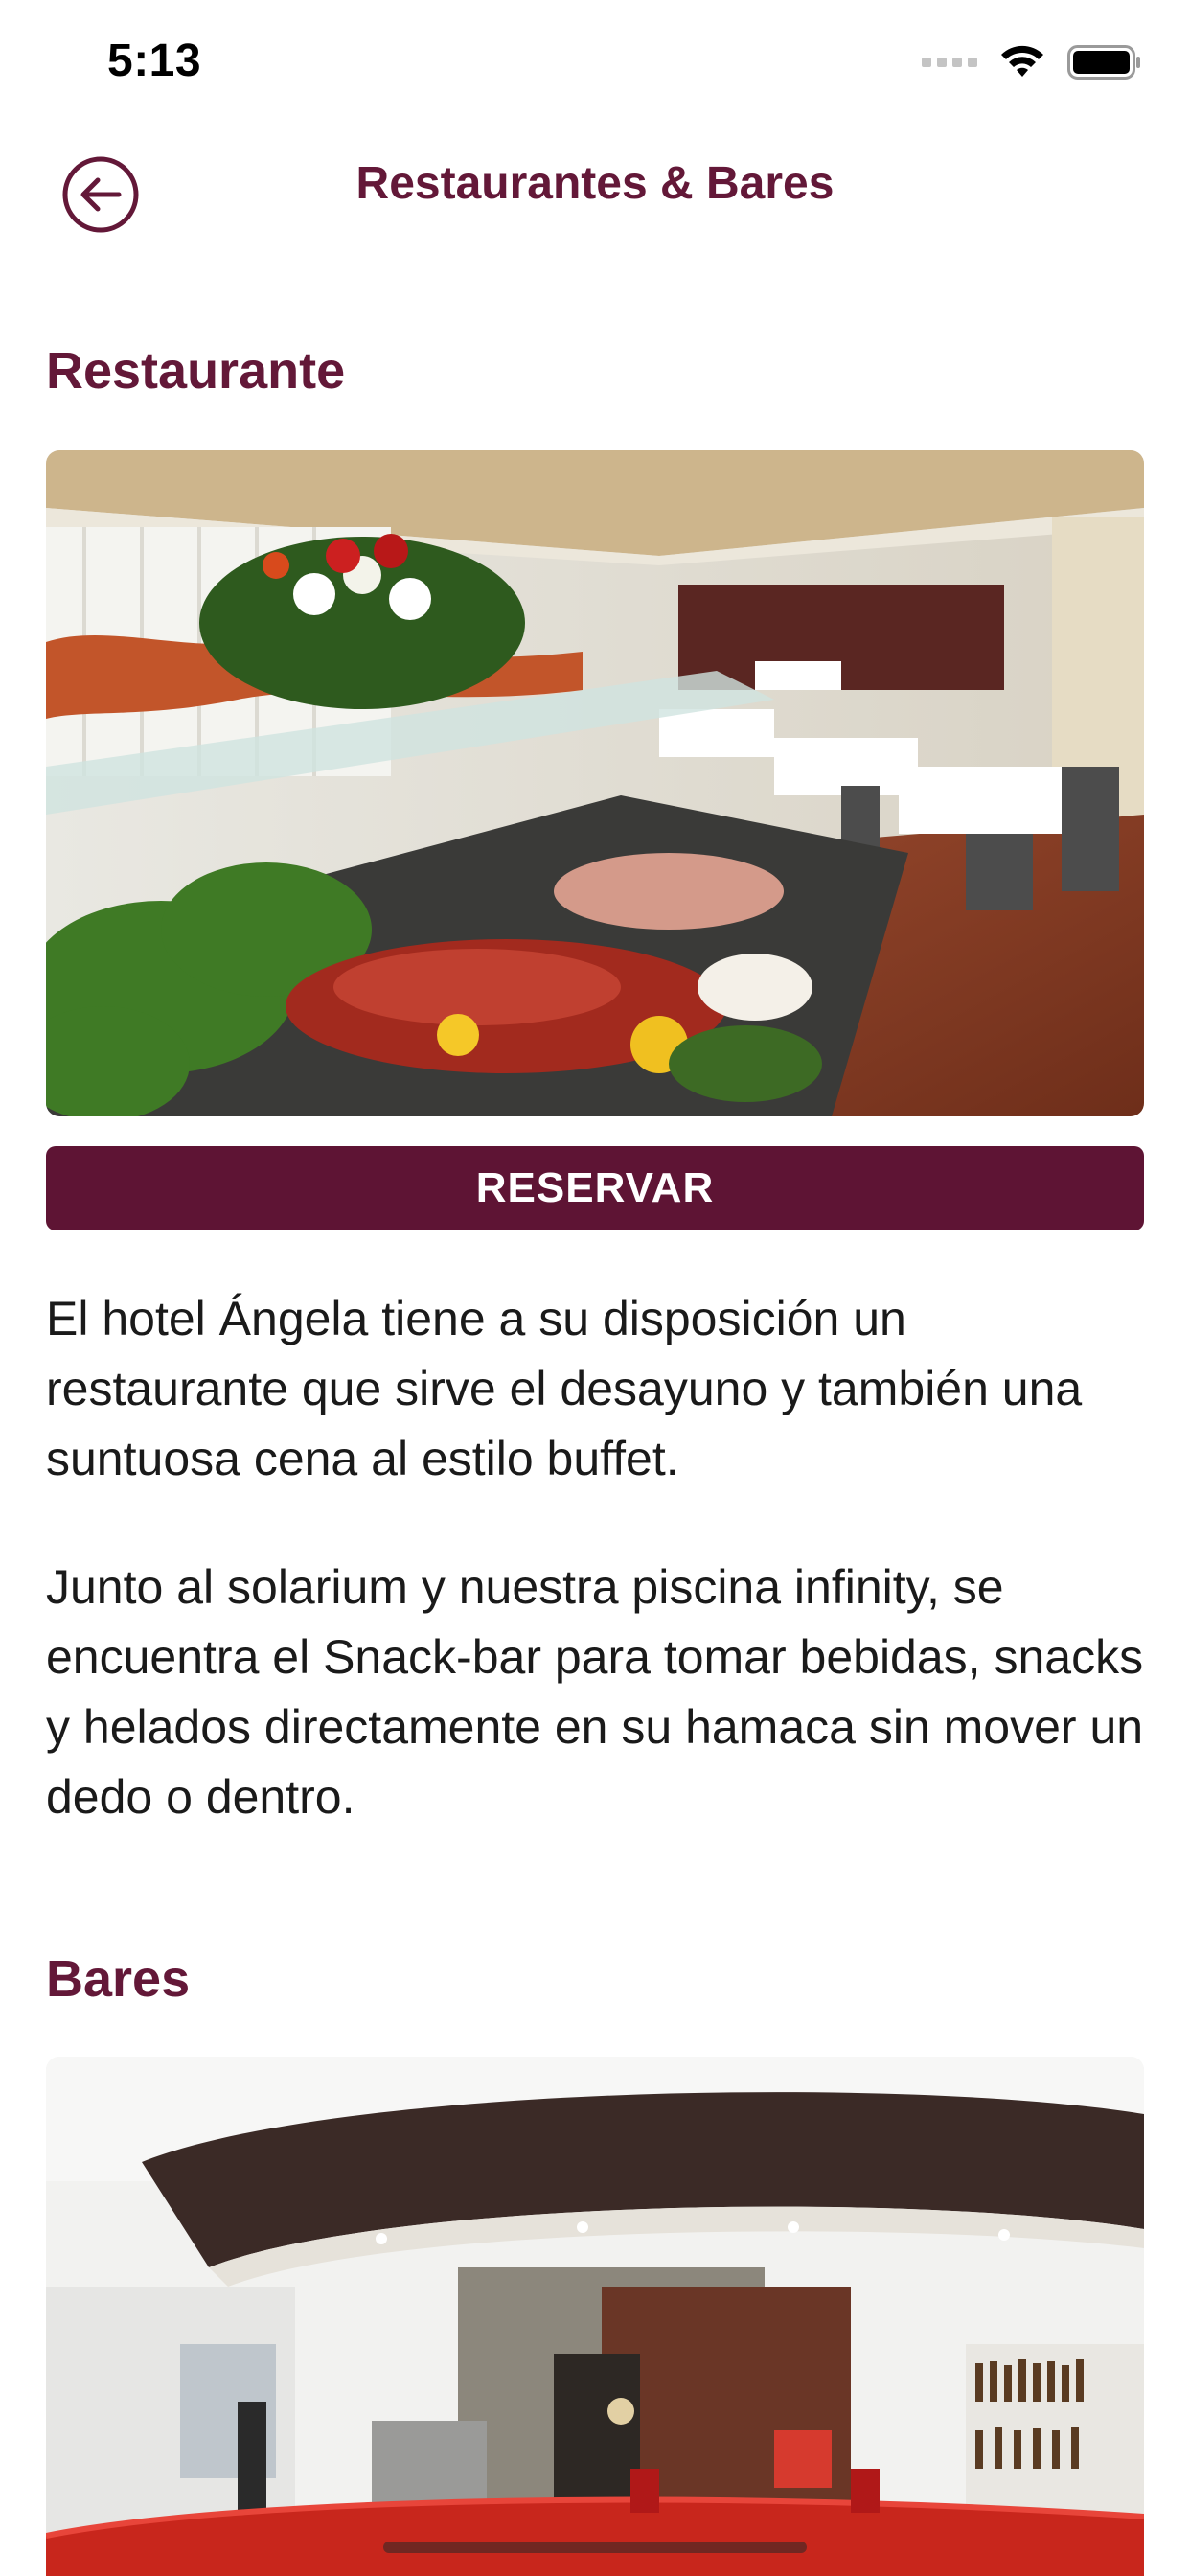 The image size is (1190, 2576). What do you see at coordinates (155, 60) in the screenshot?
I see `status-time: 5:13` at bounding box center [155, 60].